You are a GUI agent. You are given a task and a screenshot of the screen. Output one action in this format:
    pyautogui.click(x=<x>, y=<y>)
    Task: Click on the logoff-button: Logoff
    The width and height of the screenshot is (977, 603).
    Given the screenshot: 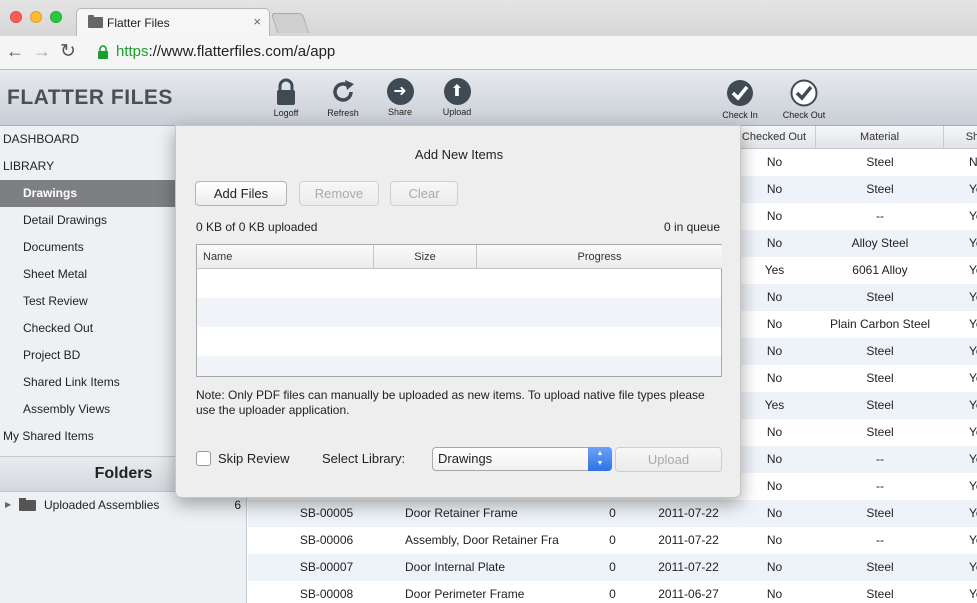 What is the action you would take?
    pyautogui.click(x=286, y=98)
    